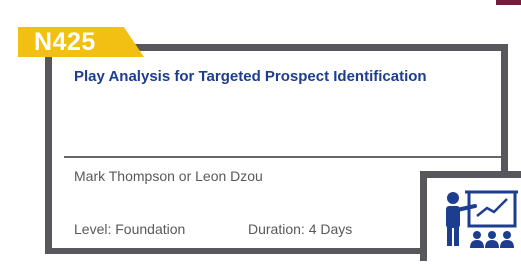 The image size is (521, 264). Describe the element at coordinates (282, 157) in the screenshot. I see `title-divider` at that location.